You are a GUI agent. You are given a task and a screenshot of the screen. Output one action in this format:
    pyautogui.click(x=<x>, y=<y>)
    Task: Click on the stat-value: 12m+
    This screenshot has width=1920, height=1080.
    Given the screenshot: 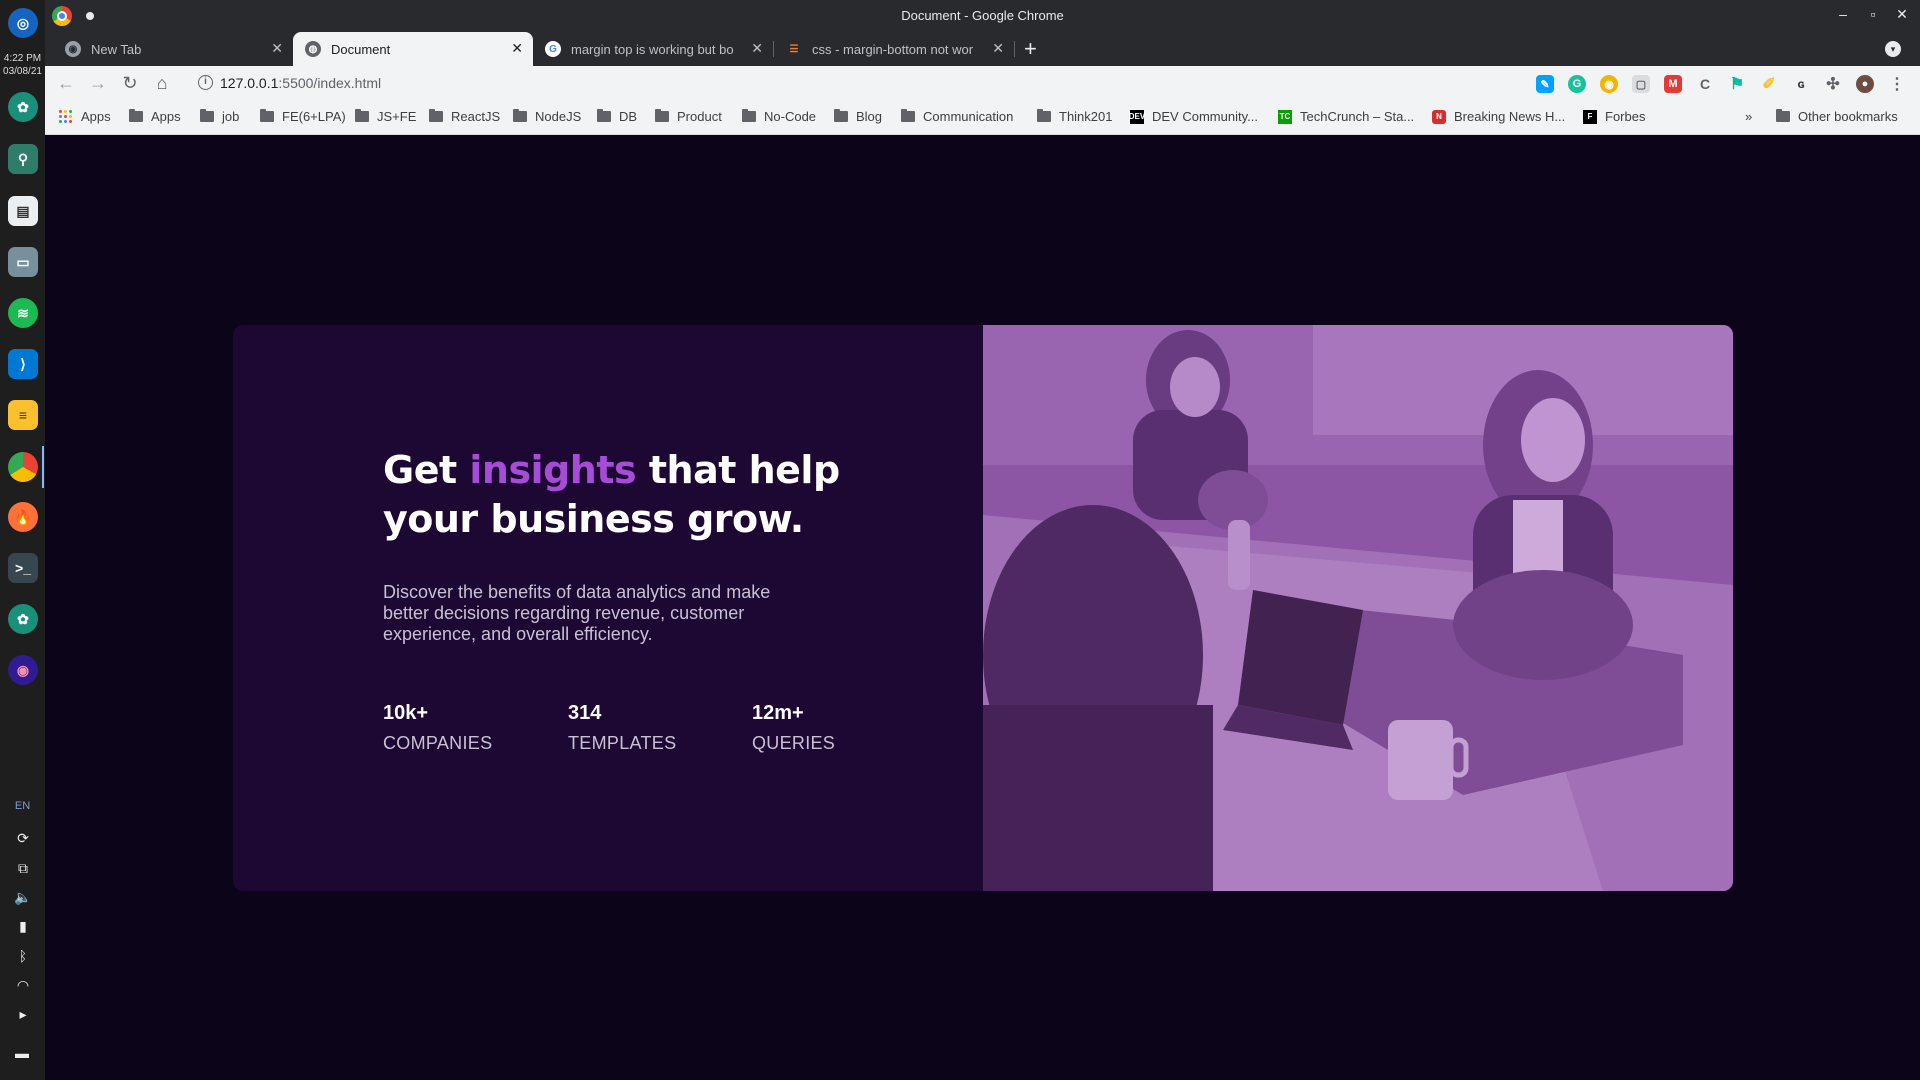 What is the action you would take?
    pyautogui.click(x=778, y=713)
    